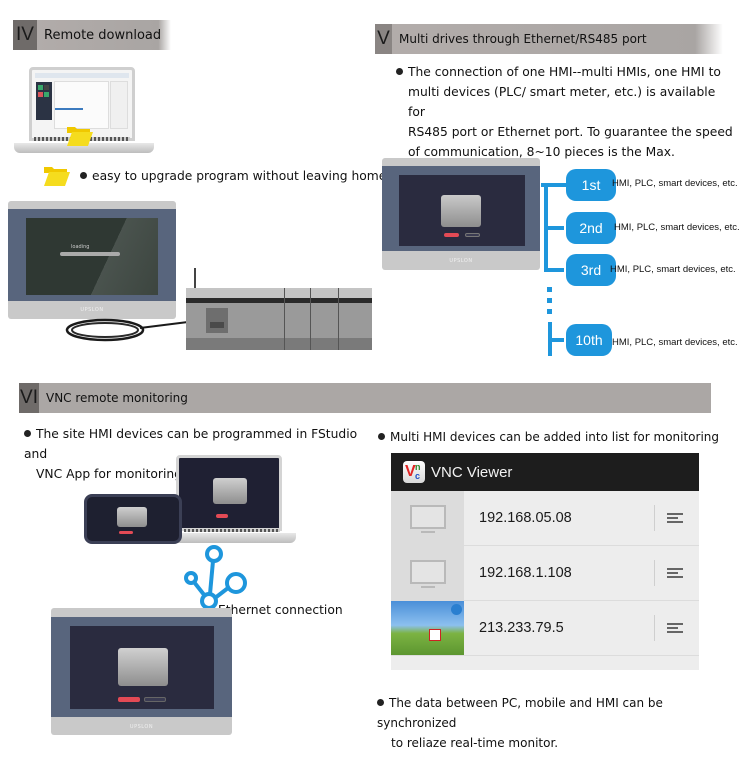  What do you see at coordinates (525, 573) in the screenshot?
I see `connection-ip: 192.168.1.108` at bounding box center [525, 573].